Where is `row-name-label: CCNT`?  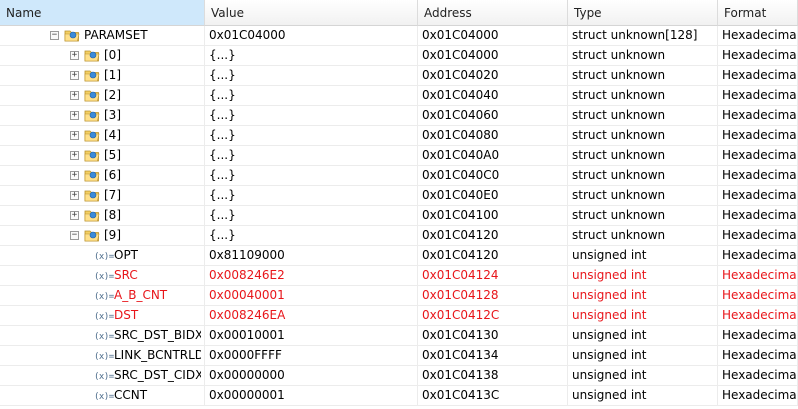
row-name-label: CCNT is located at coordinates (131, 395).